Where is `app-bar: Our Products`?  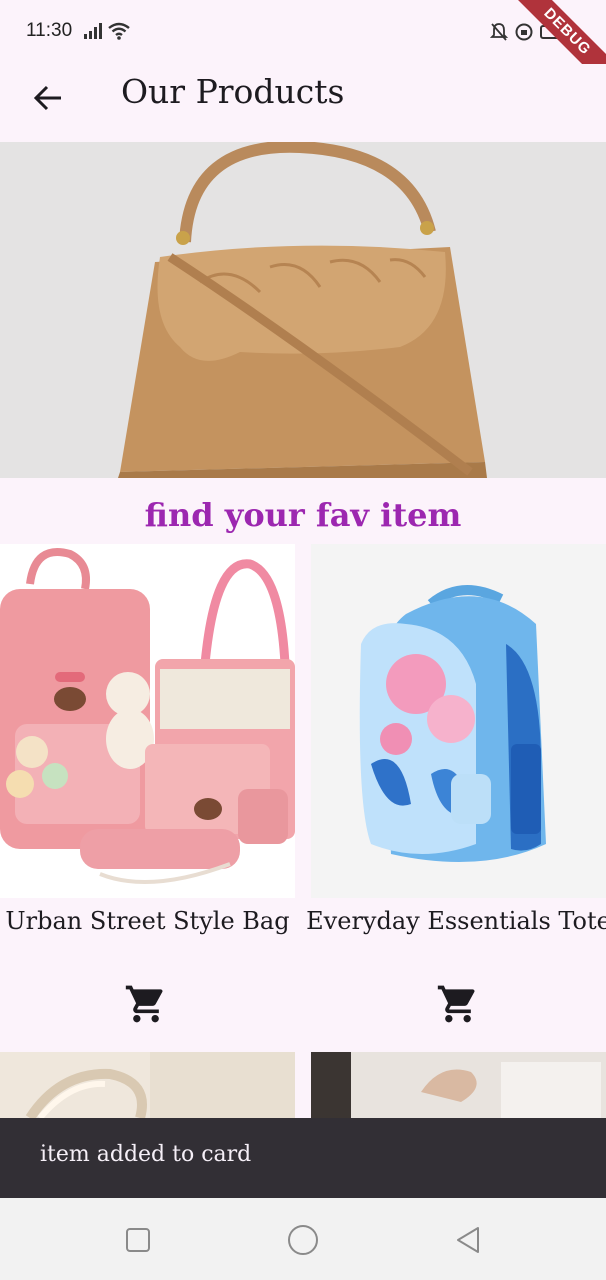
app-bar: Our Products is located at coordinates (303, 103).